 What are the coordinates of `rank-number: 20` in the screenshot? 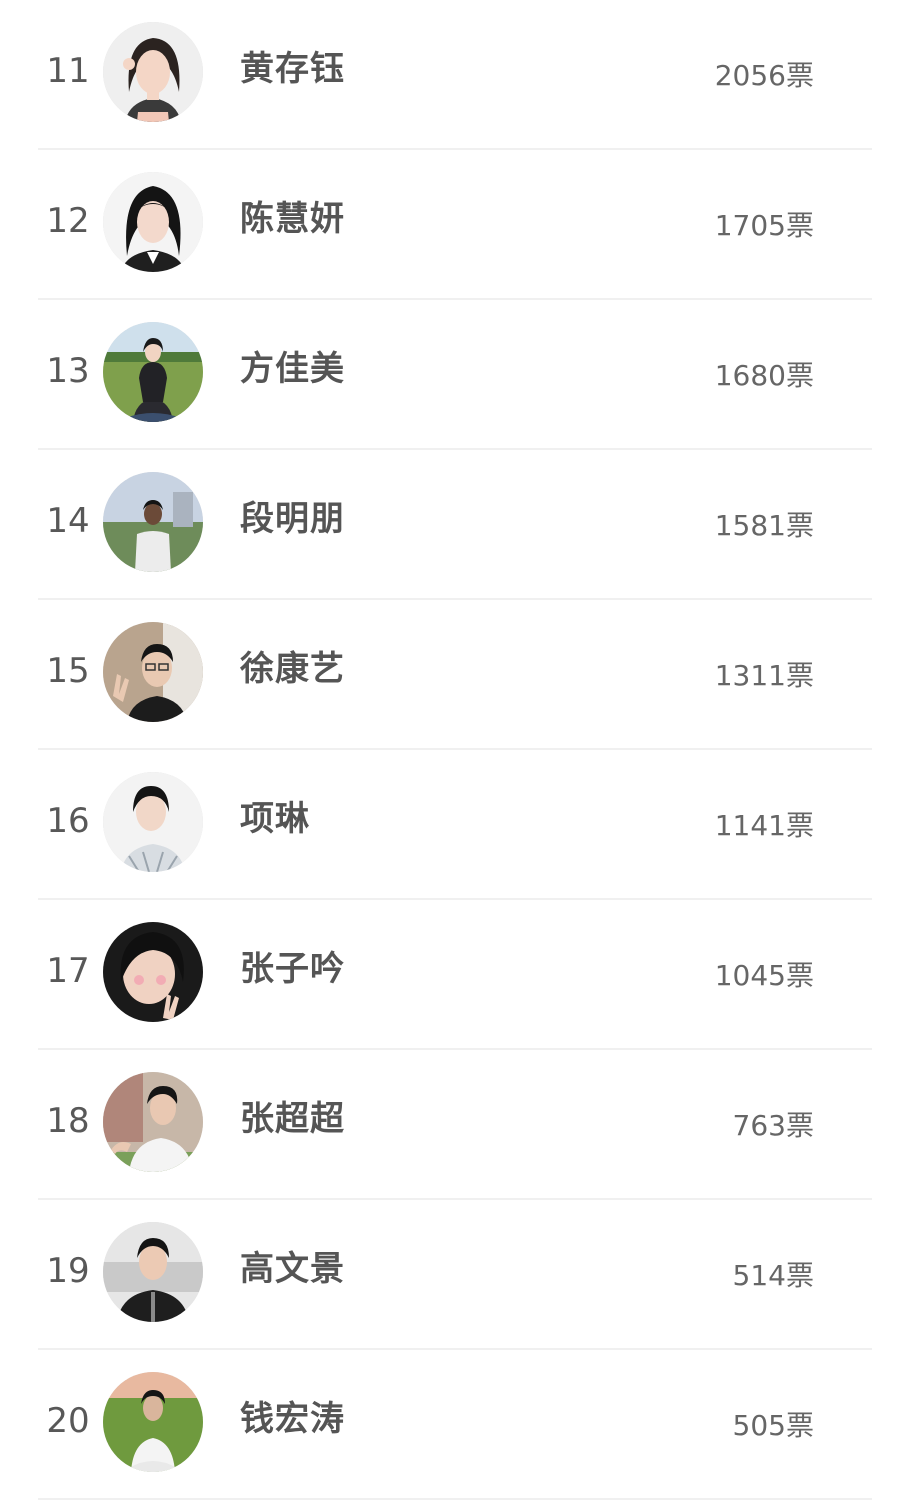 It's located at (68, 1421).